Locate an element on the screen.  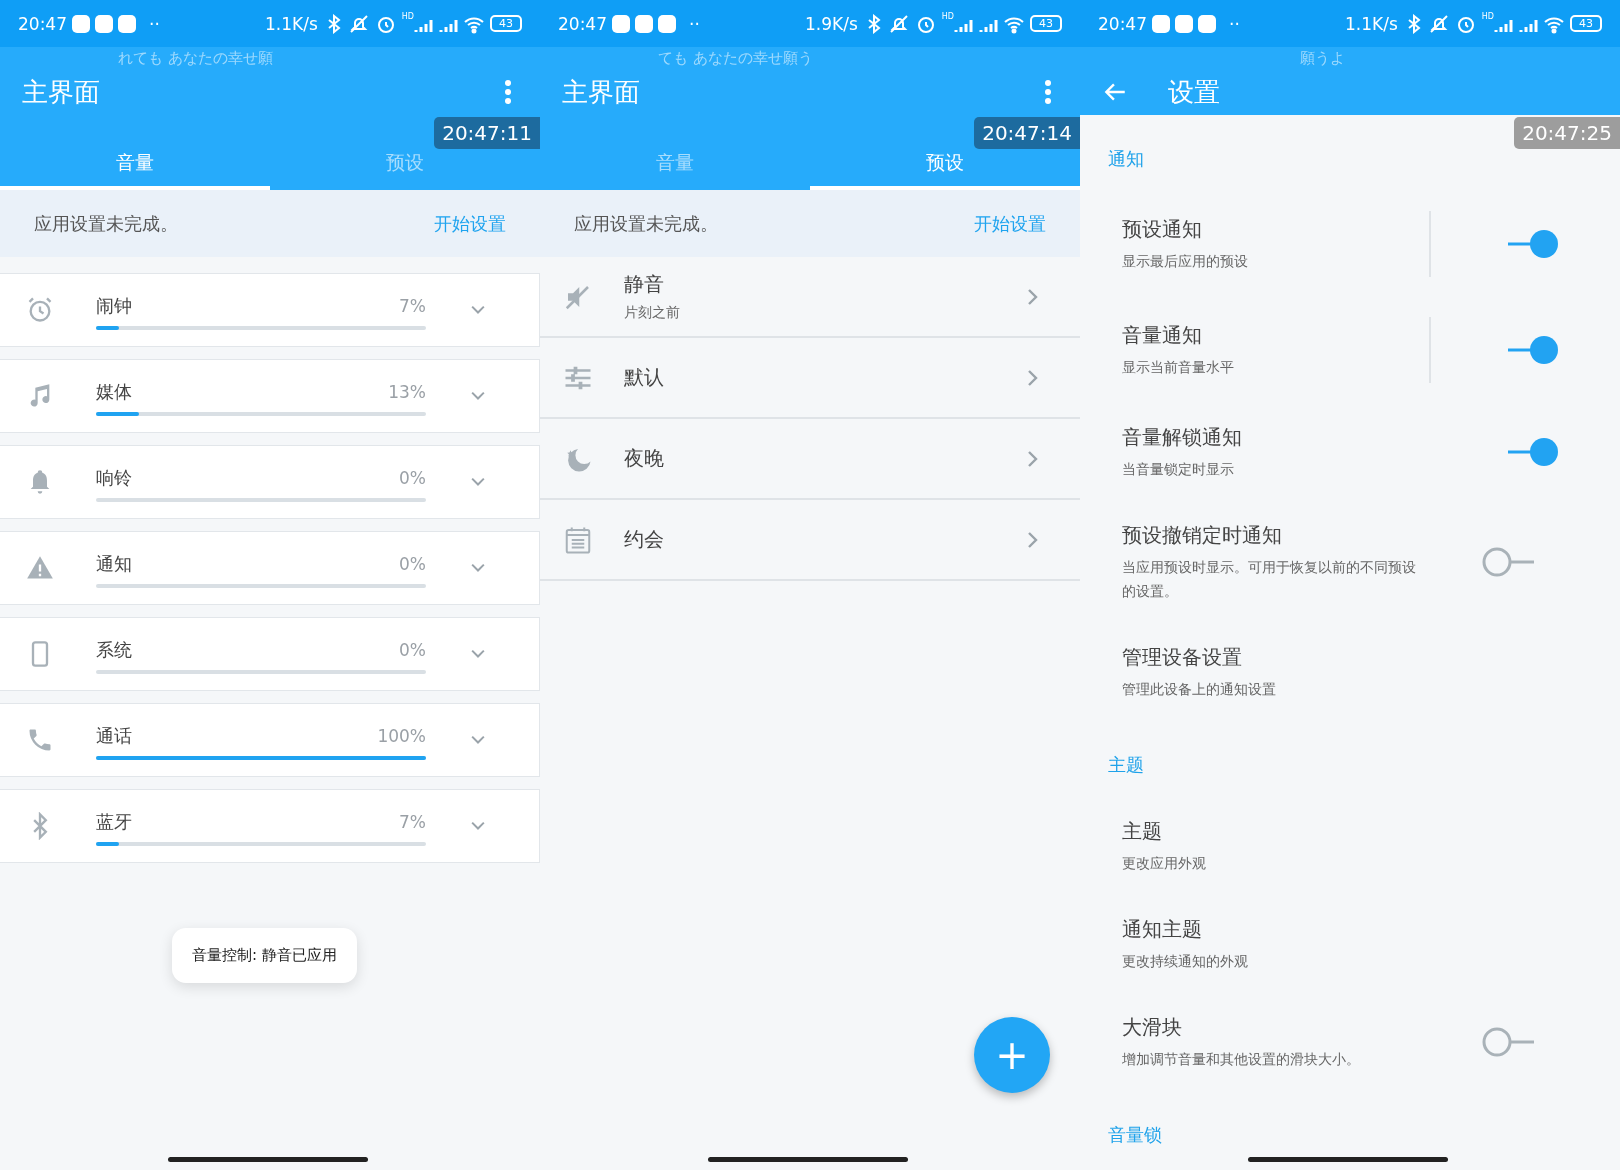
setting-description: 管理此设备上的通知设置 is located at coordinates (1199, 689).